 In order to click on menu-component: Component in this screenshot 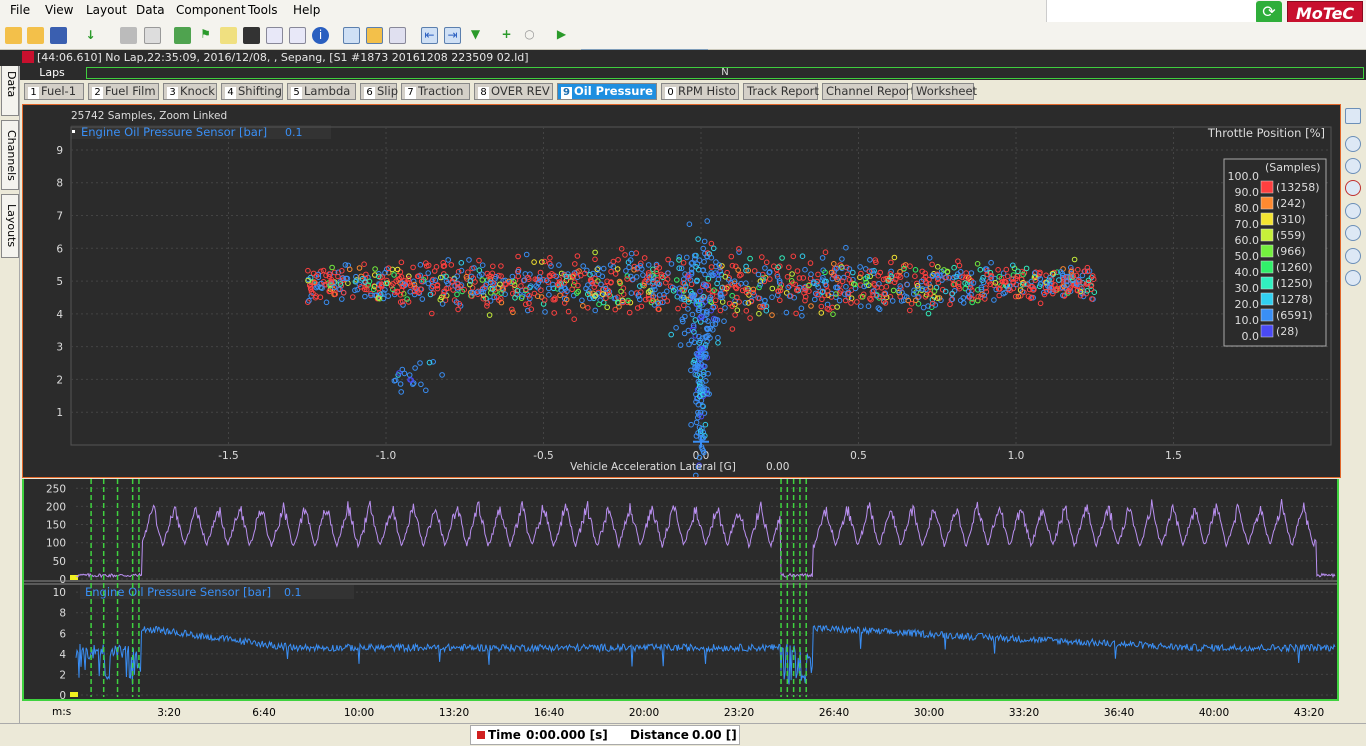, I will do `click(211, 10)`.